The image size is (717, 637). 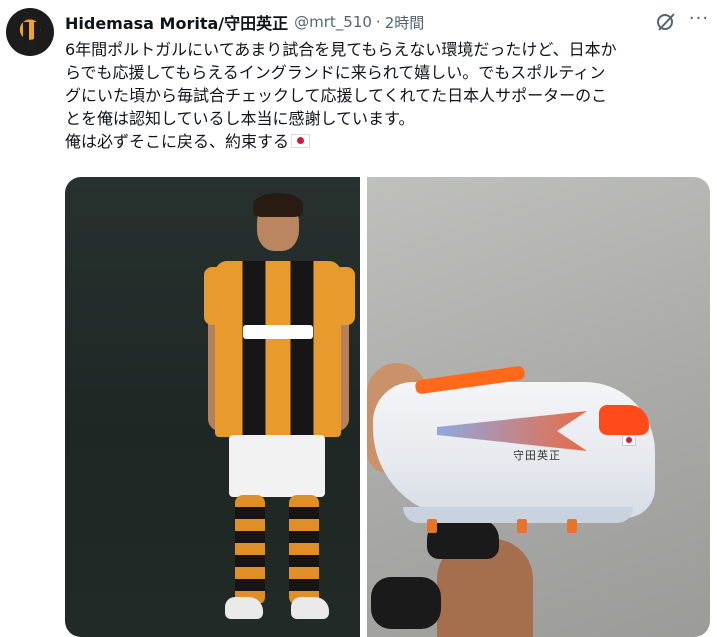 I want to click on boot-embroidered-name: 守田英正, so click(x=537, y=455).